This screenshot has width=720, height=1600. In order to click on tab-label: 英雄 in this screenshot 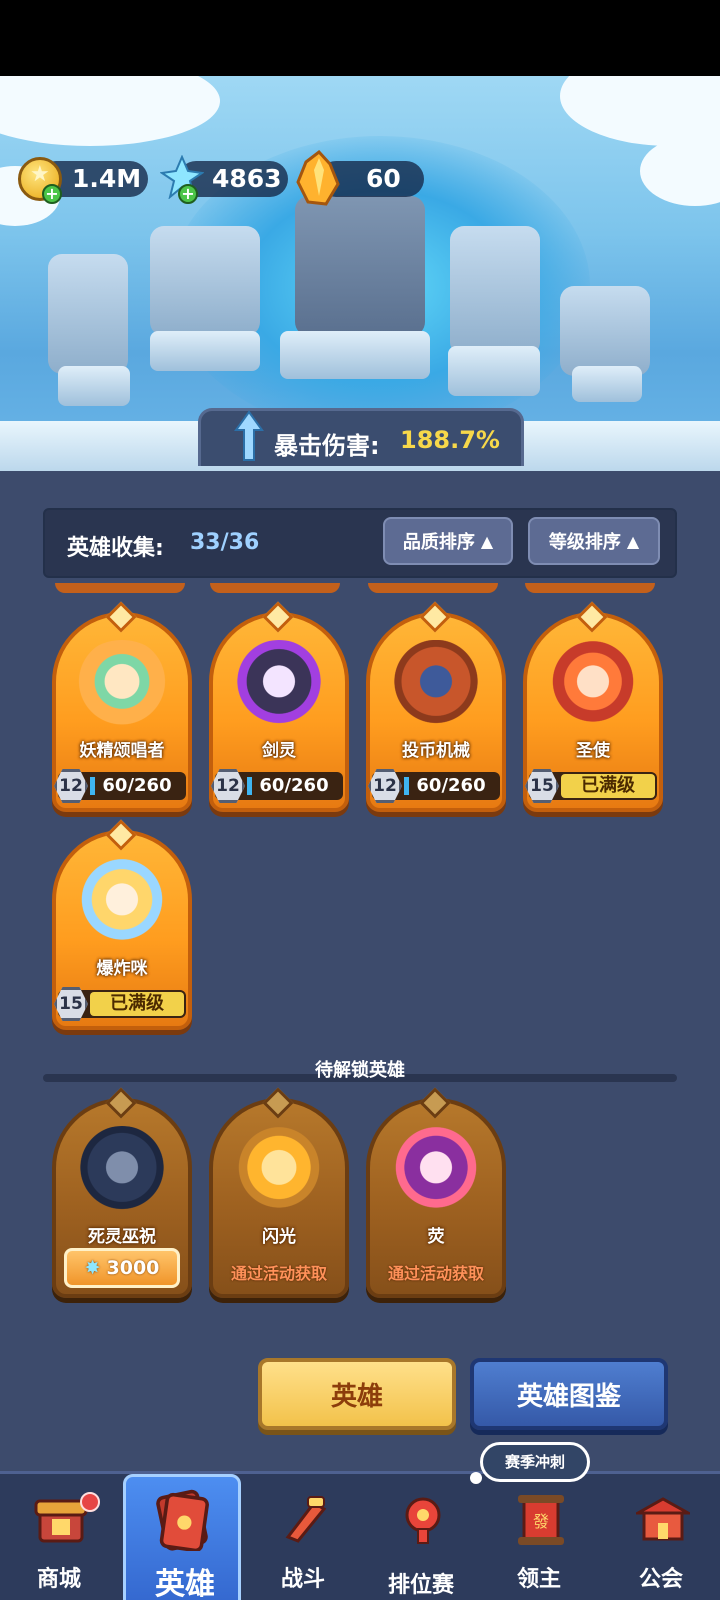, I will do `click(185, 1583)`.